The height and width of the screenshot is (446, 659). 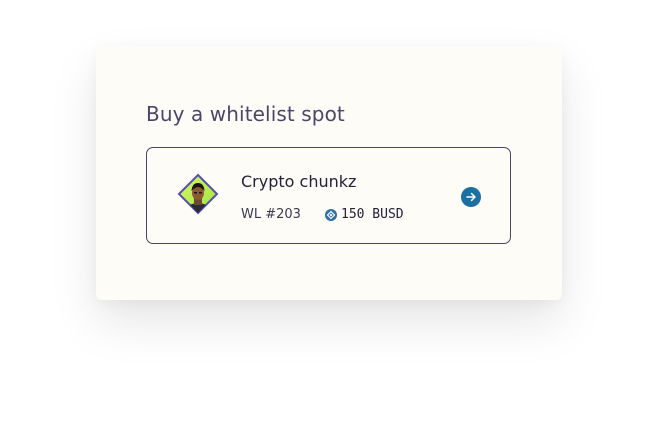 I want to click on proceed-button, so click(x=471, y=197).